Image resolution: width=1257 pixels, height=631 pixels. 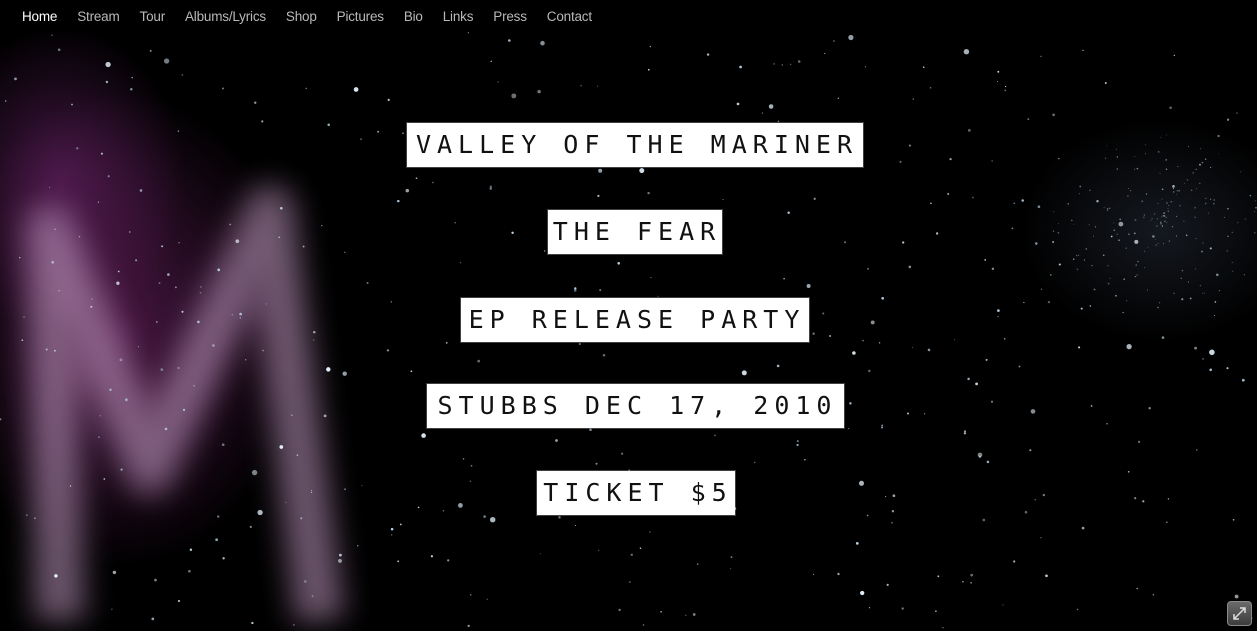 What do you see at coordinates (510, 16) in the screenshot?
I see `nav-item-press: Press` at bounding box center [510, 16].